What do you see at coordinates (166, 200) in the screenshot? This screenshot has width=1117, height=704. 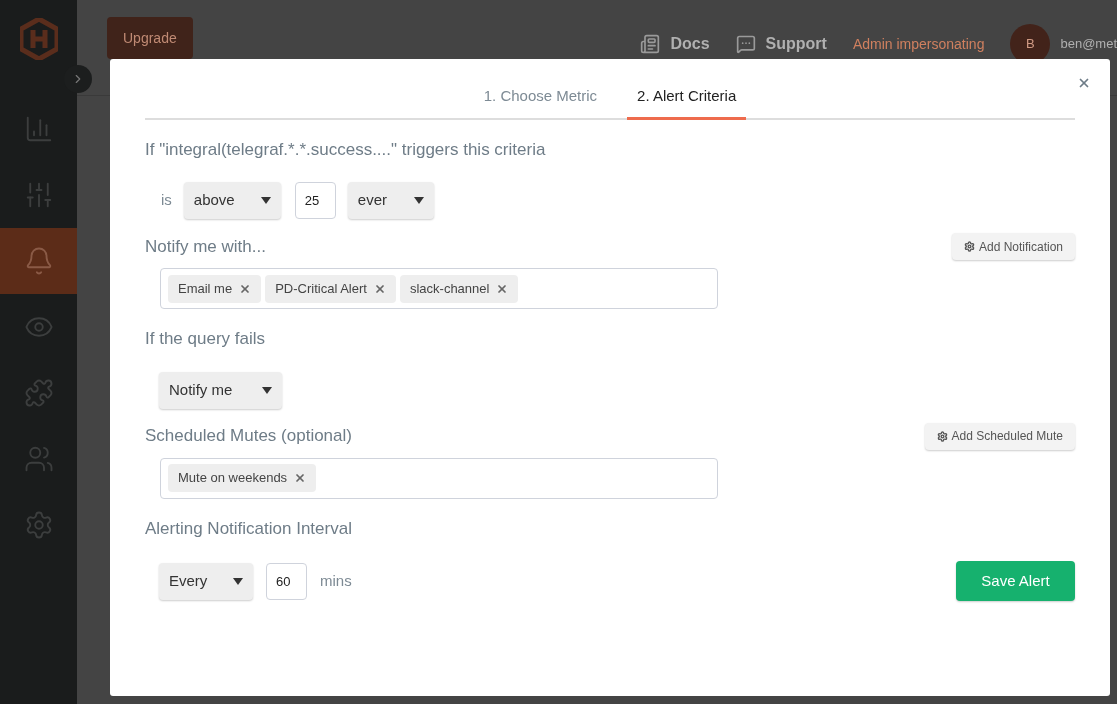 I see `is-label: is` at bounding box center [166, 200].